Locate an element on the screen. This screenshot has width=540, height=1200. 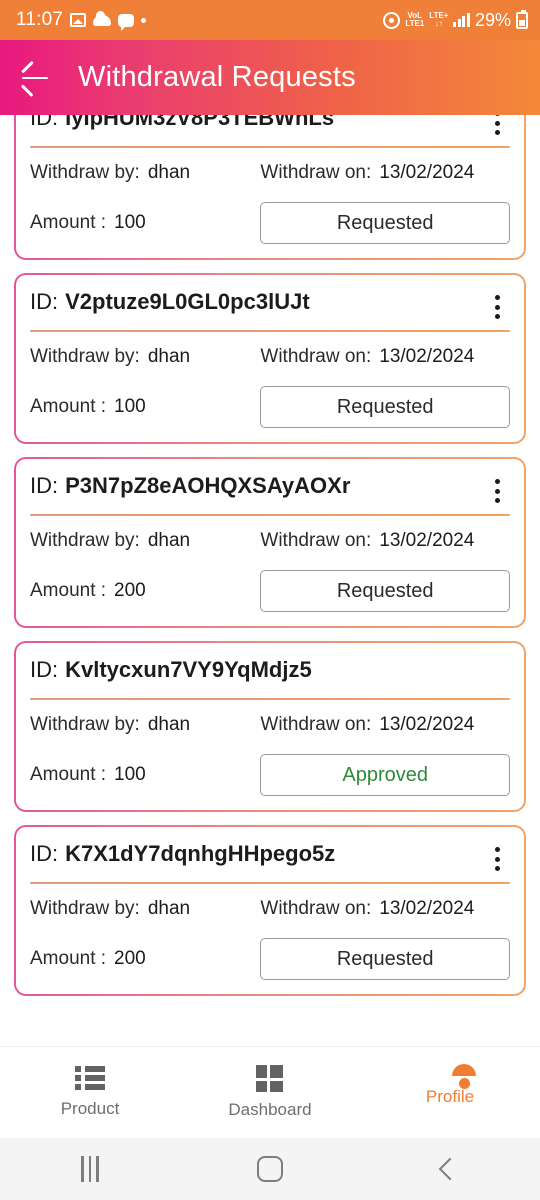
id-value: V2ptuze9L0GL0pc3lUJt is located at coordinates (187, 301).